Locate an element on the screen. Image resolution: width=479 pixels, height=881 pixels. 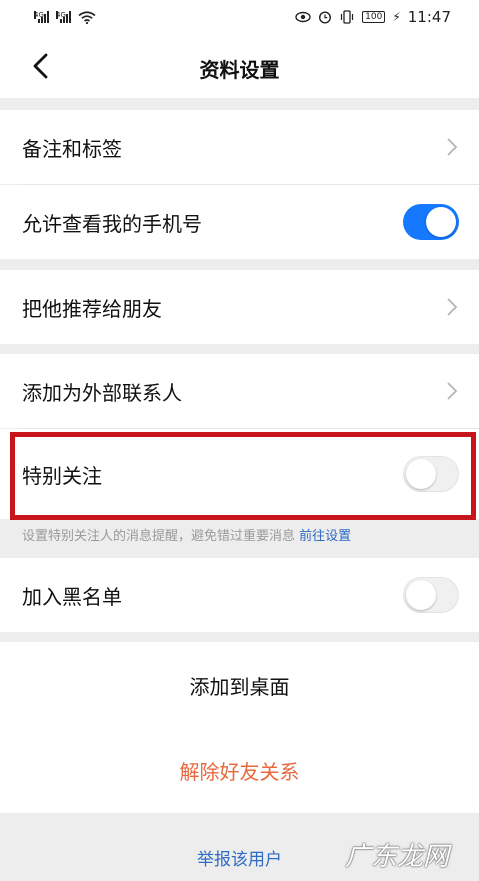
remark-tags-label: 备注和标签 is located at coordinates (72, 148).